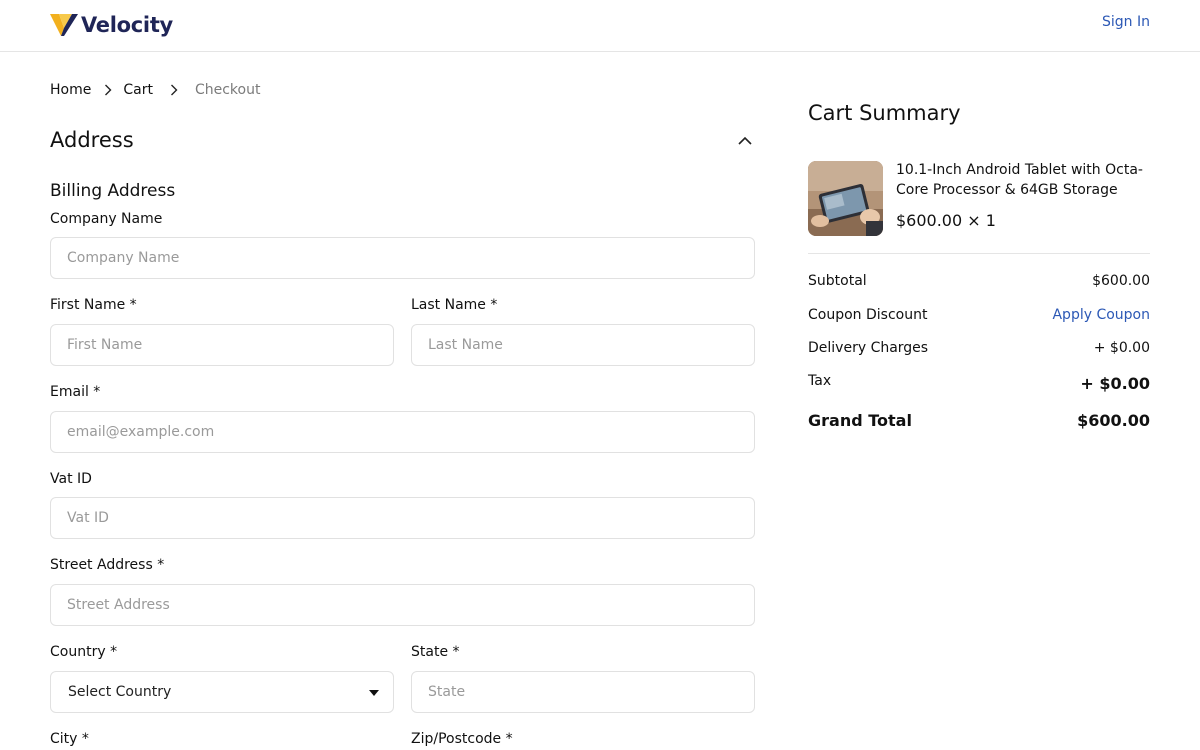 The width and height of the screenshot is (1200, 750). Describe the element at coordinates (70, 90) in the screenshot. I see `breadcrumb-home: Home` at that location.